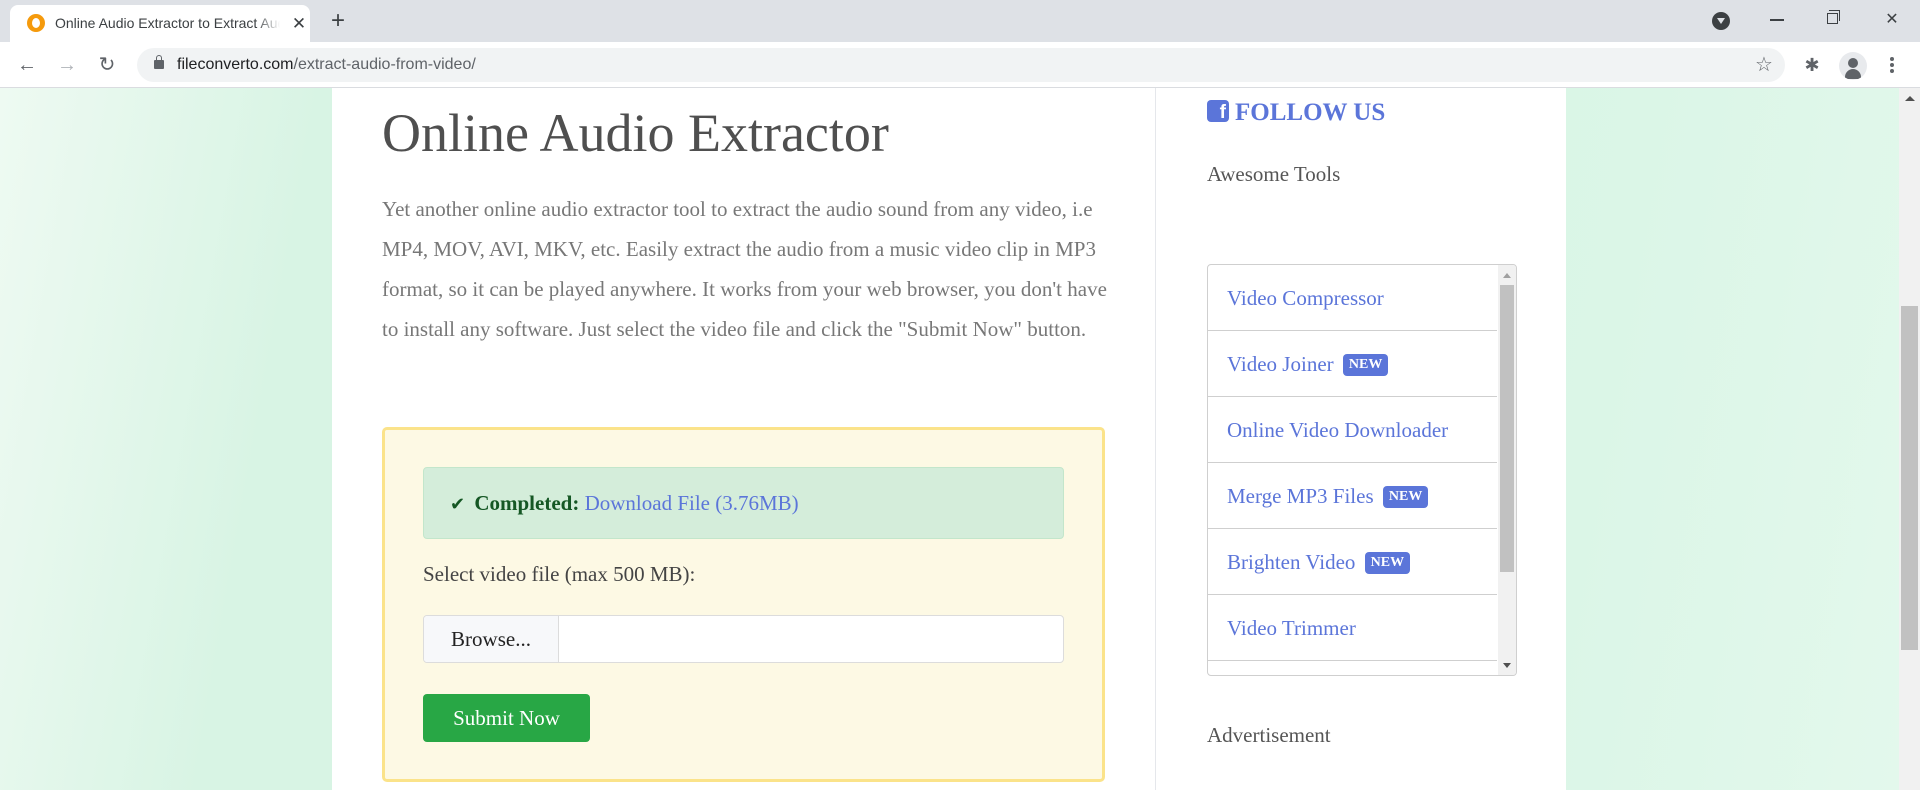 This screenshot has height=790, width=1920. I want to click on check-icon: ✔, so click(458, 504).